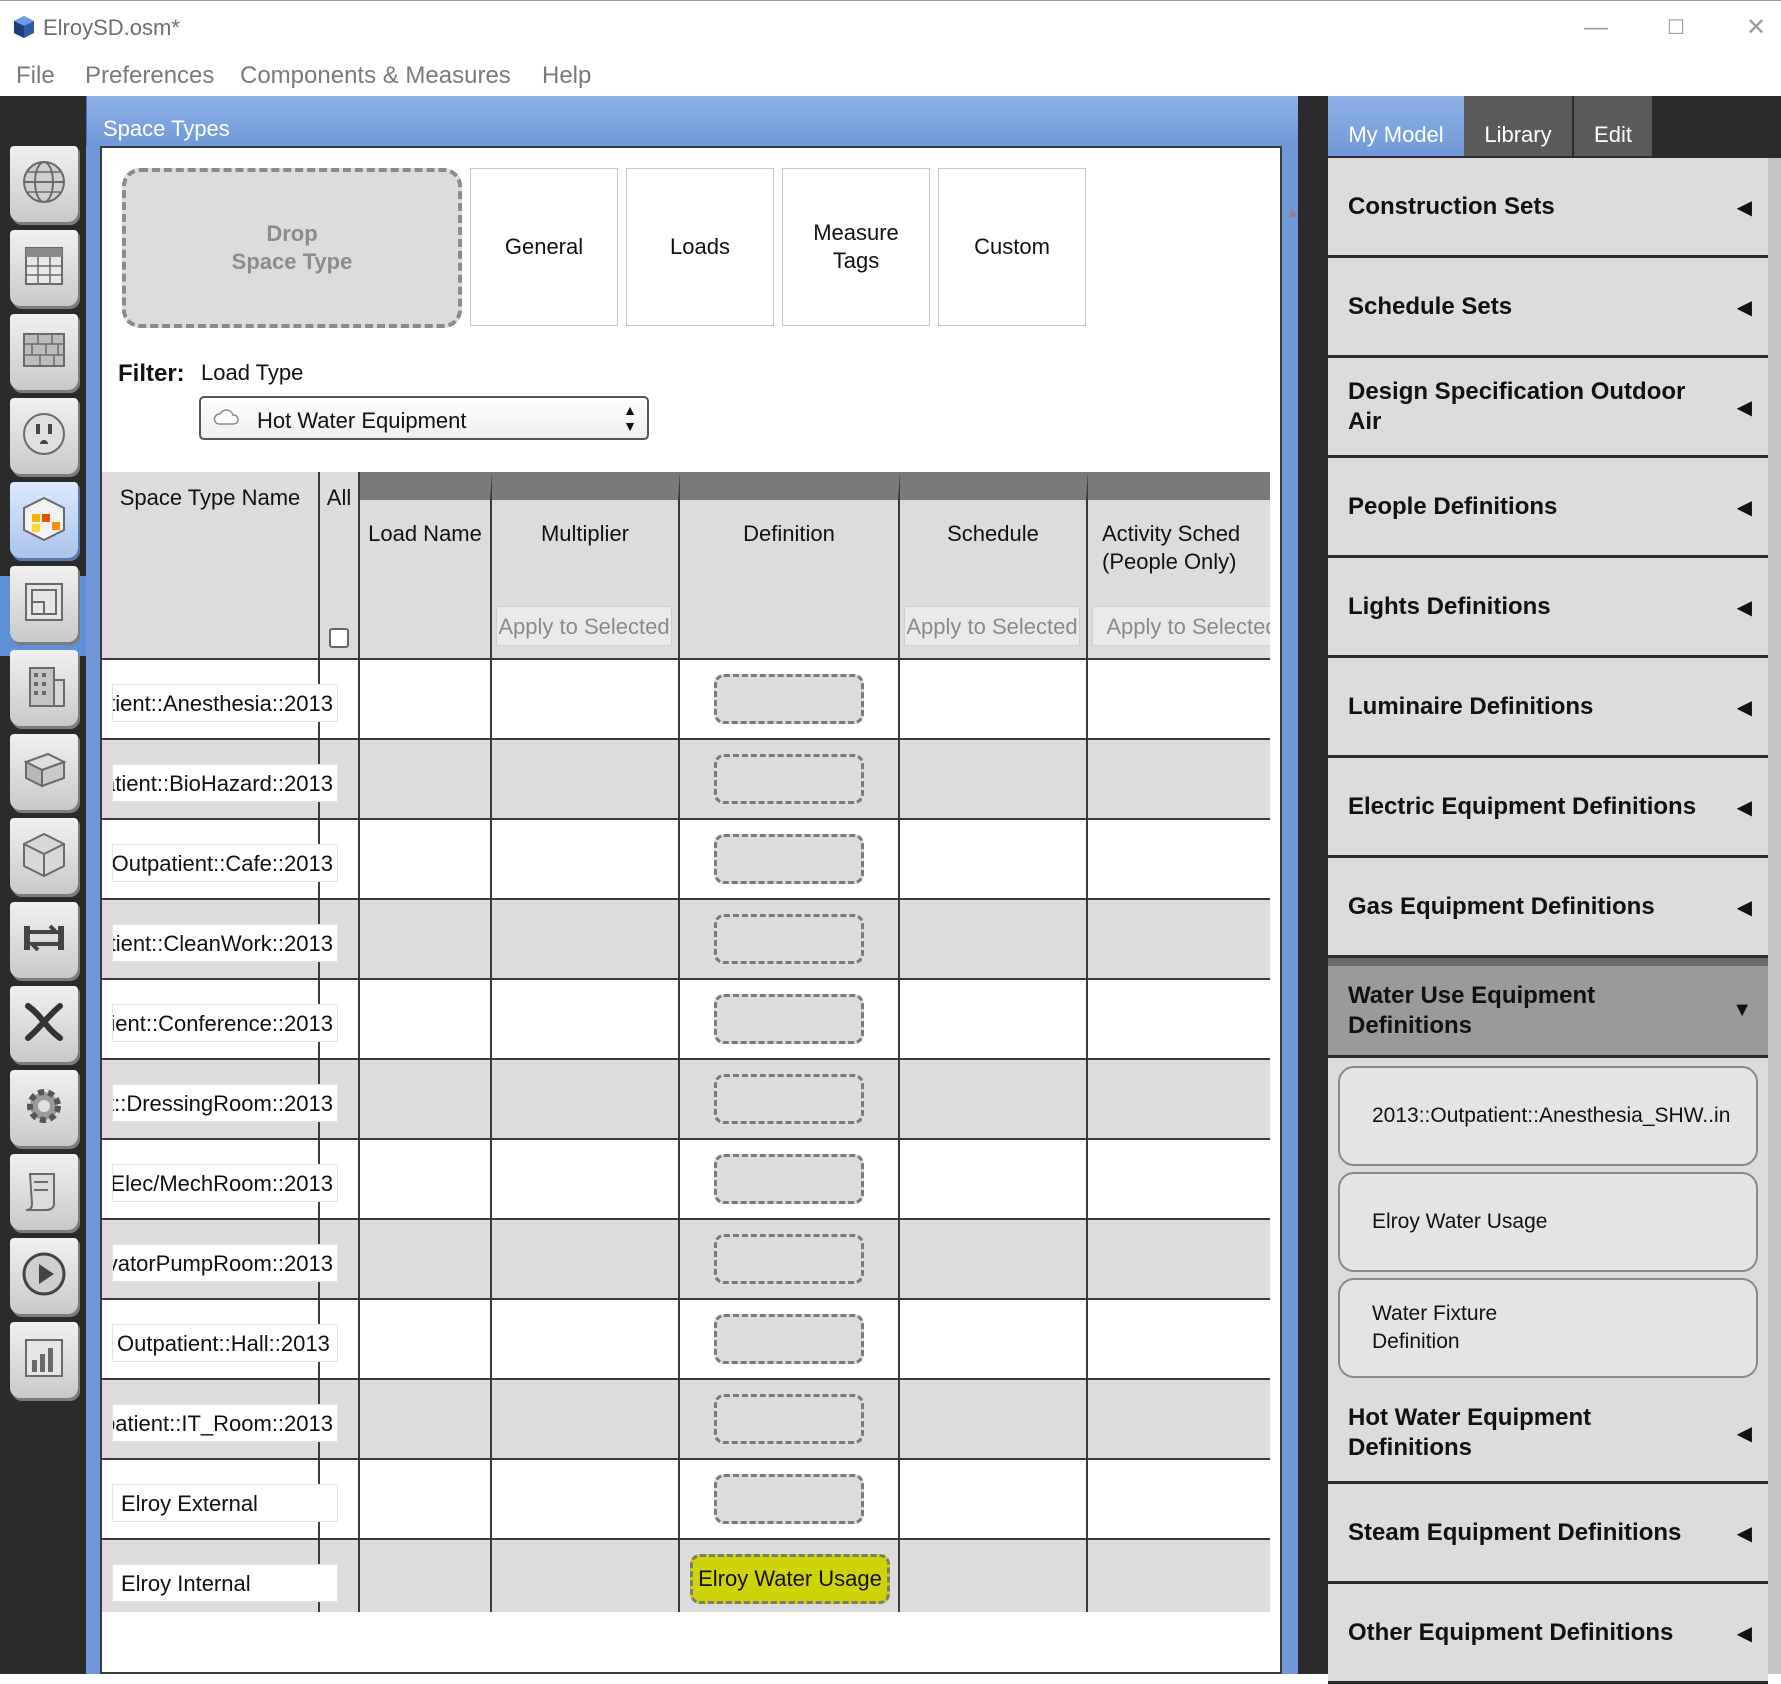 This screenshot has width=1781, height=1684. Describe the element at coordinates (1548, 608) in the screenshot. I see `library-section: Lights Definitions ◀` at that location.